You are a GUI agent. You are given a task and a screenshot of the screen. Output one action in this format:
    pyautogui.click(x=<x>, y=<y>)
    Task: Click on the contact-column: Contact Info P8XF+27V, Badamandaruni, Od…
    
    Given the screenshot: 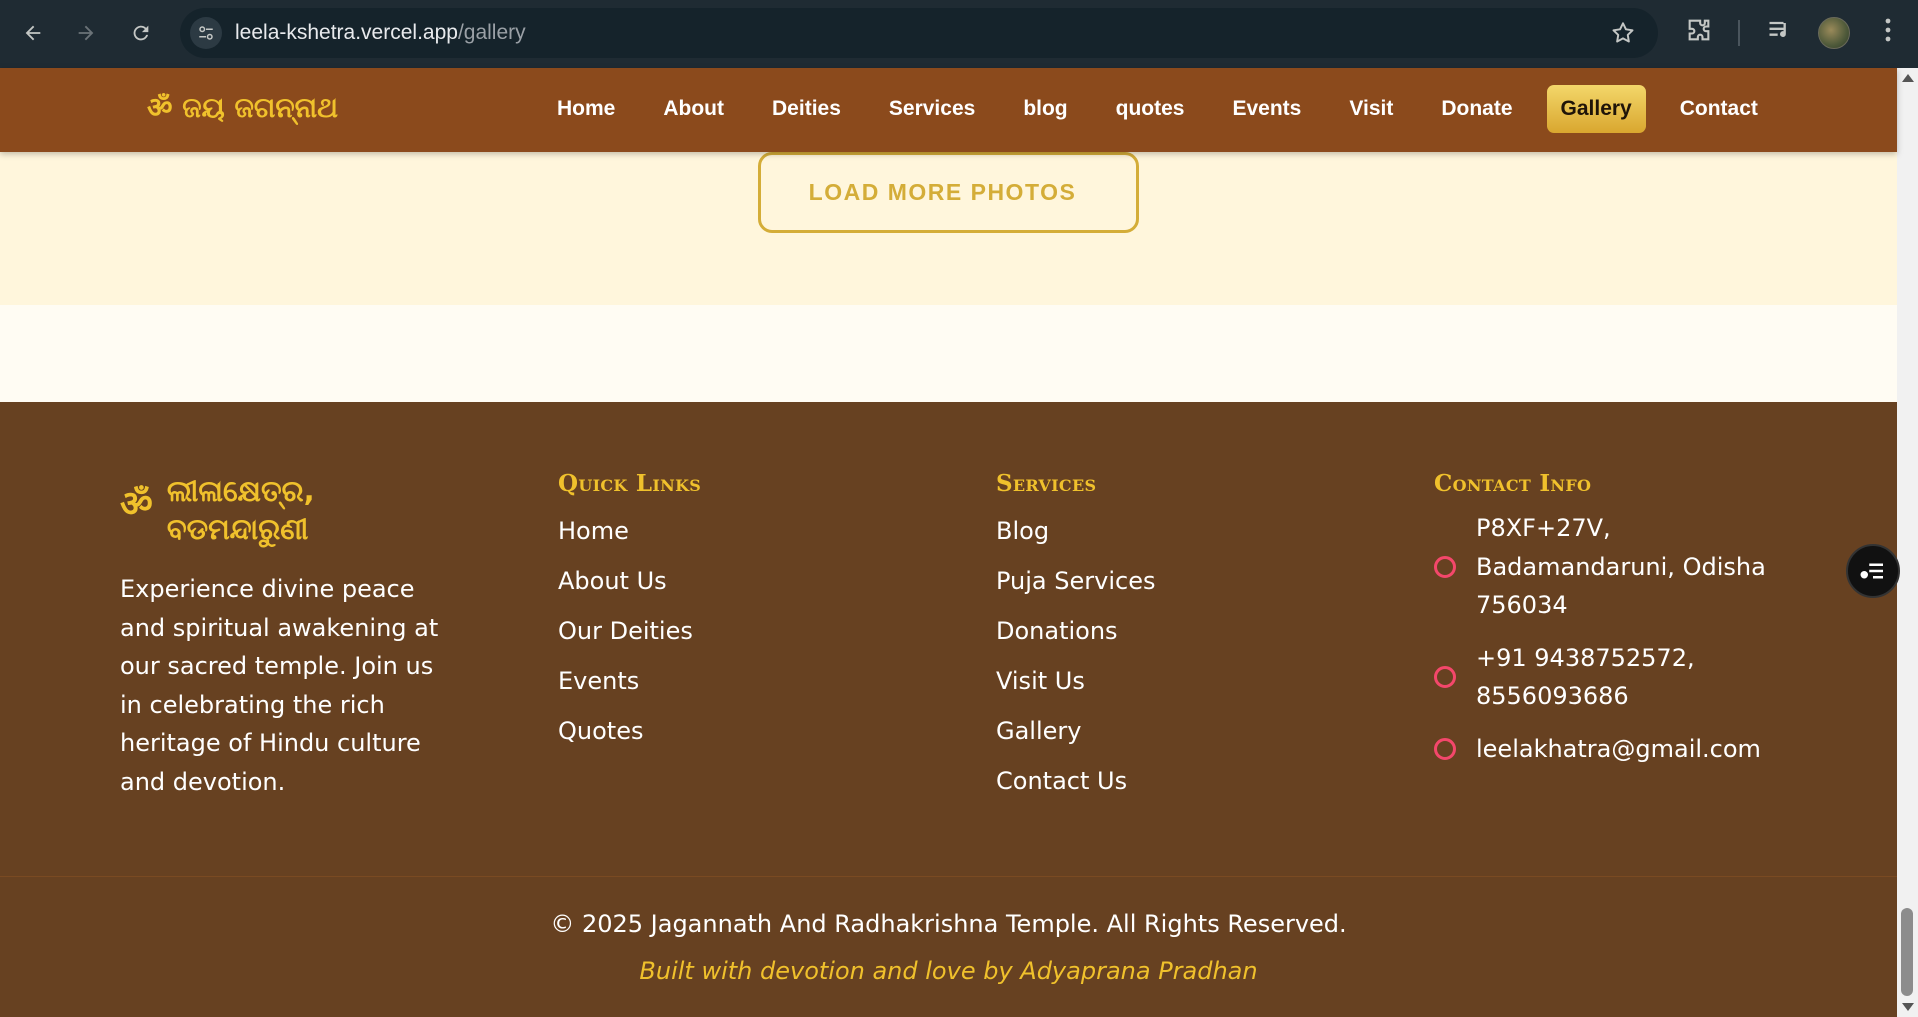 What is the action you would take?
    pyautogui.click(x=1614, y=626)
    